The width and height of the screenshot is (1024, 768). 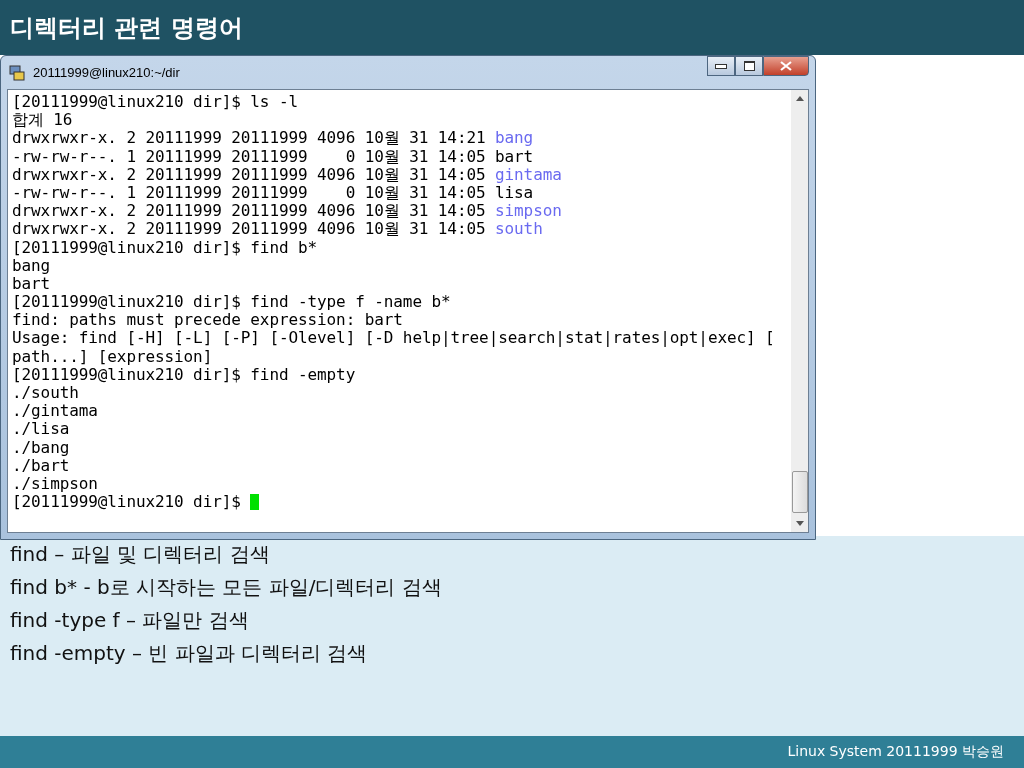 What do you see at coordinates (799, 492) in the screenshot?
I see `scrollbar-thumb` at bounding box center [799, 492].